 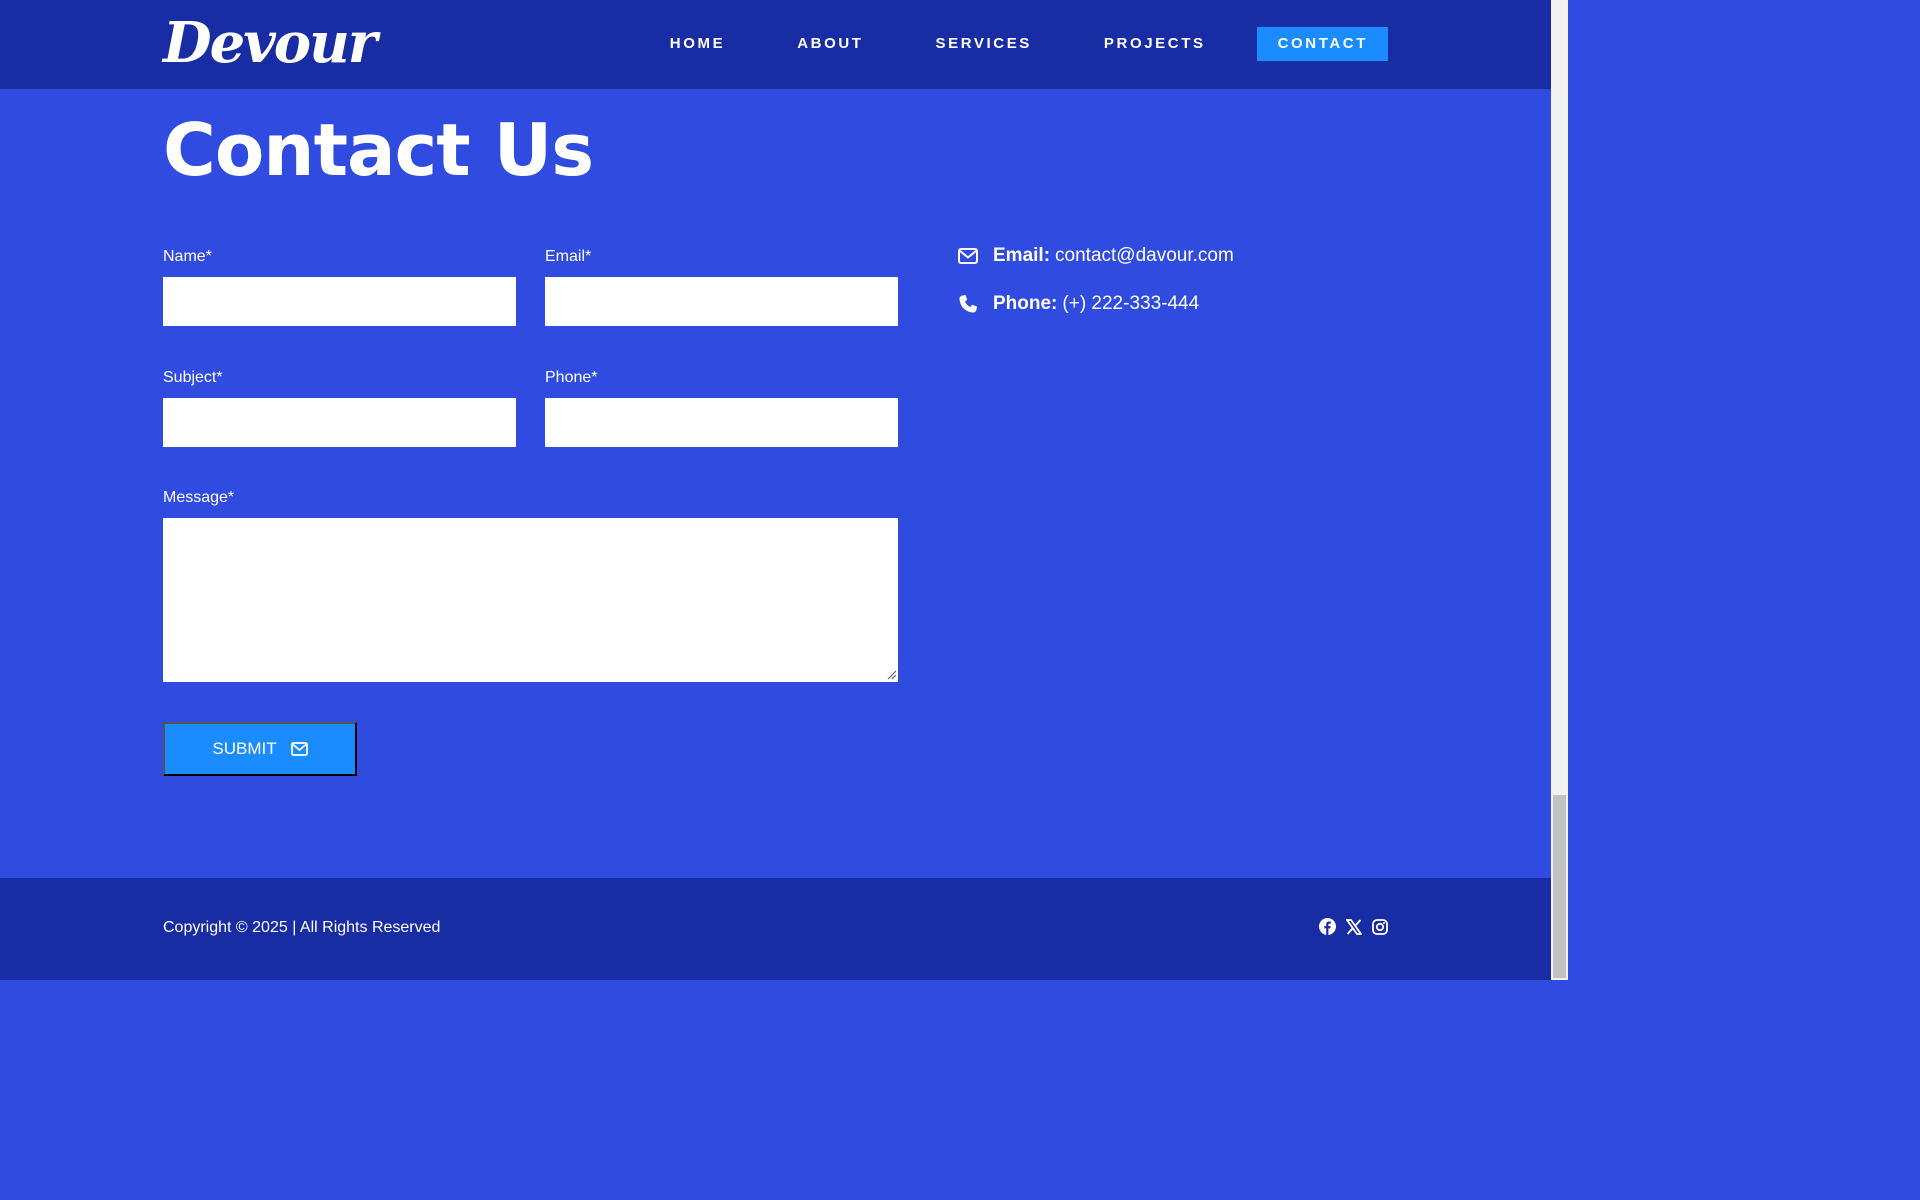 I want to click on facebook-icon, so click(x=1327, y=926).